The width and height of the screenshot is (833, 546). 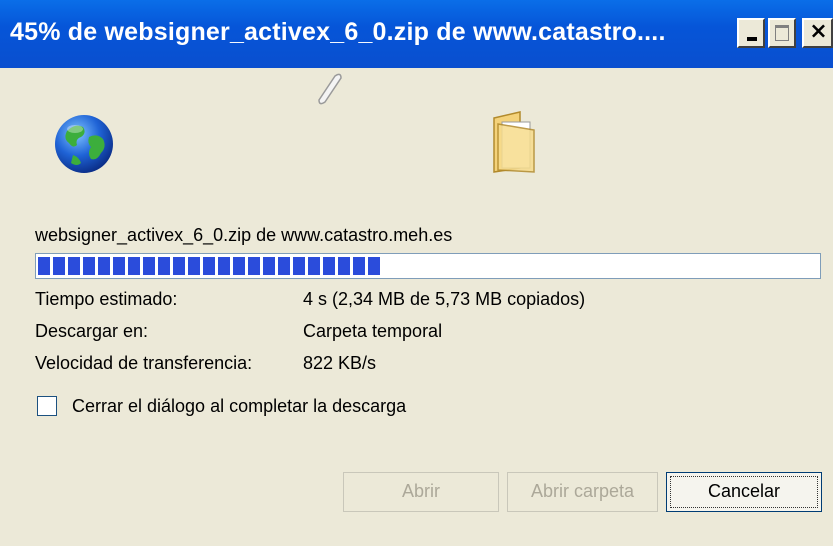 What do you see at coordinates (340, 363) in the screenshot?
I see `transfer-speed-value: 822 KB/s` at bounding box center [340, 363].